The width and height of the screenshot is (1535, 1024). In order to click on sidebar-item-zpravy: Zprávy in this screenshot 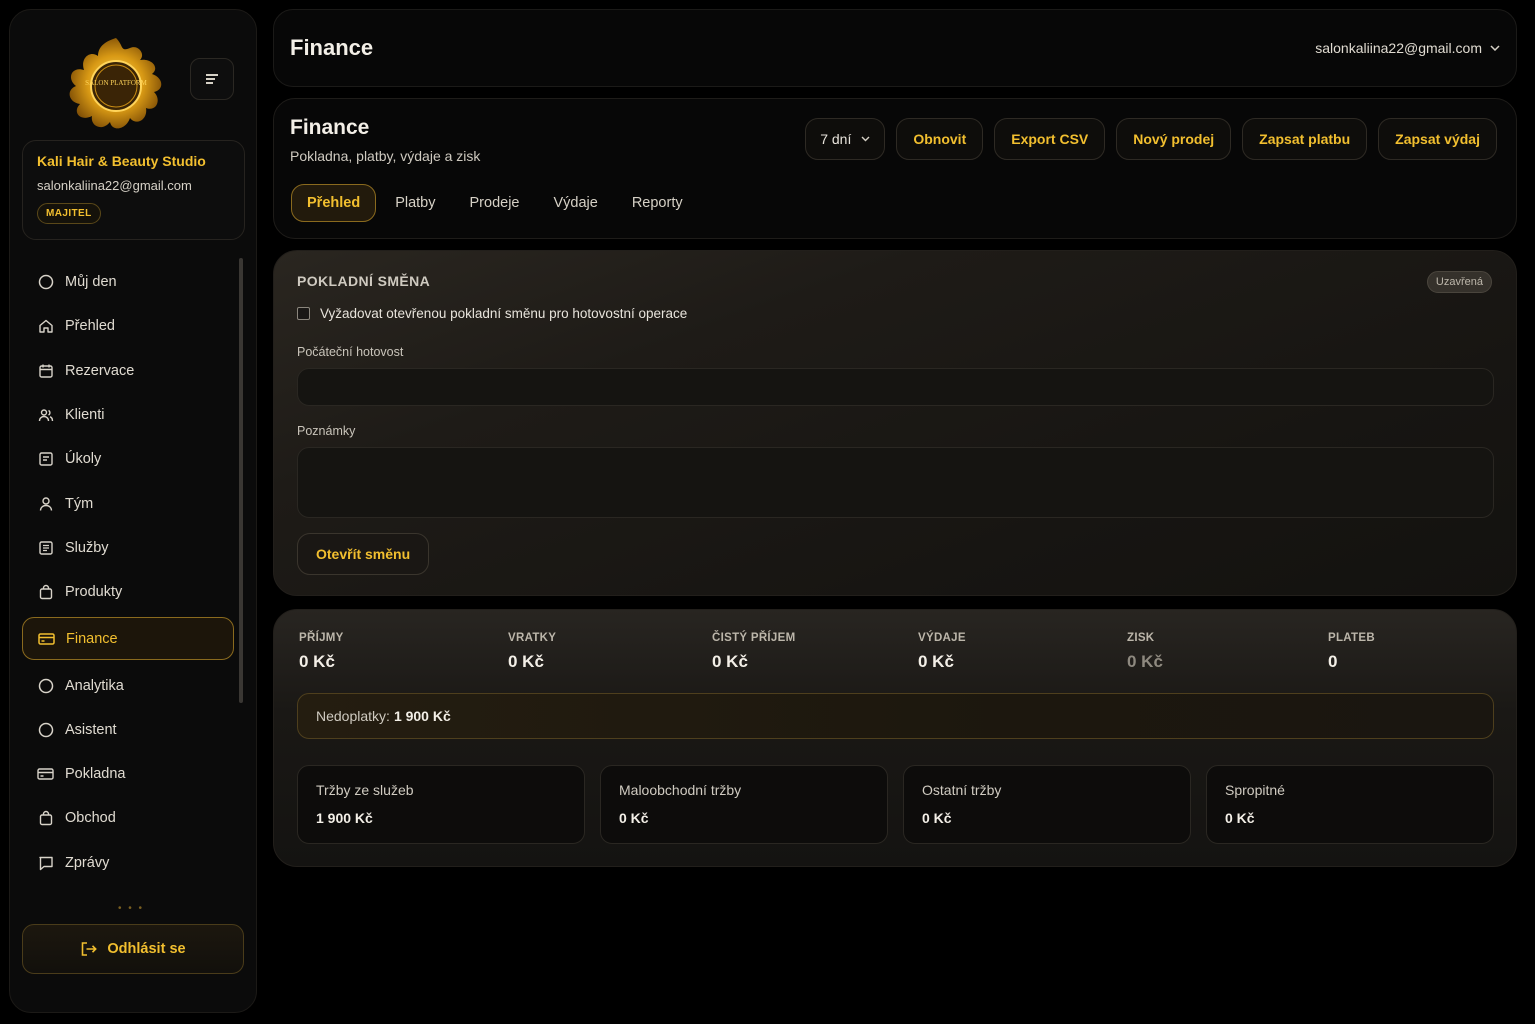, I will do `click(128, 863)`.